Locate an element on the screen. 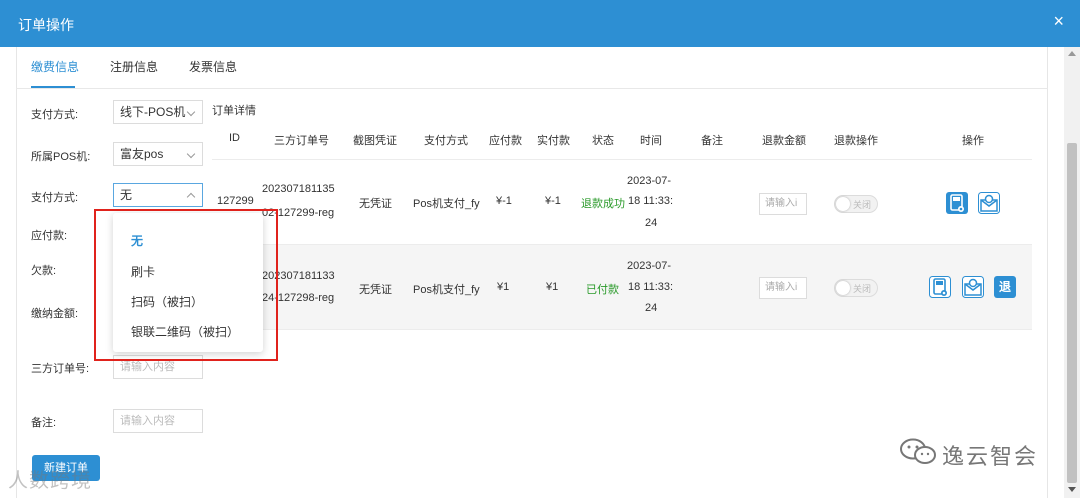 The height and width of the screenshot is (498, 1080). row2-refund-amount-input: 请输入i is located at coordinates (783, 288).